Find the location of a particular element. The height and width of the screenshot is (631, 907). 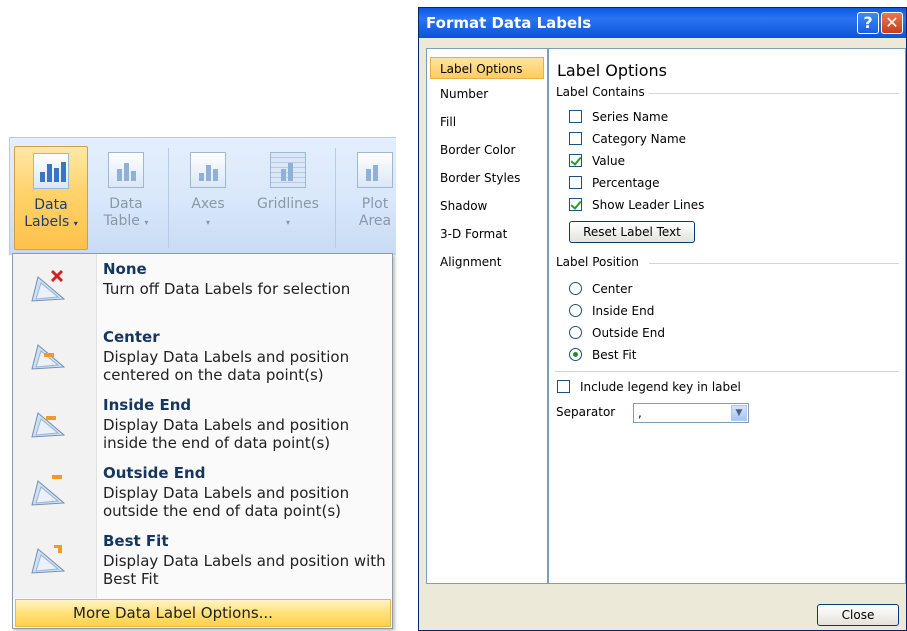

pane-heading: Label Options is located at coordinates (612, 70).